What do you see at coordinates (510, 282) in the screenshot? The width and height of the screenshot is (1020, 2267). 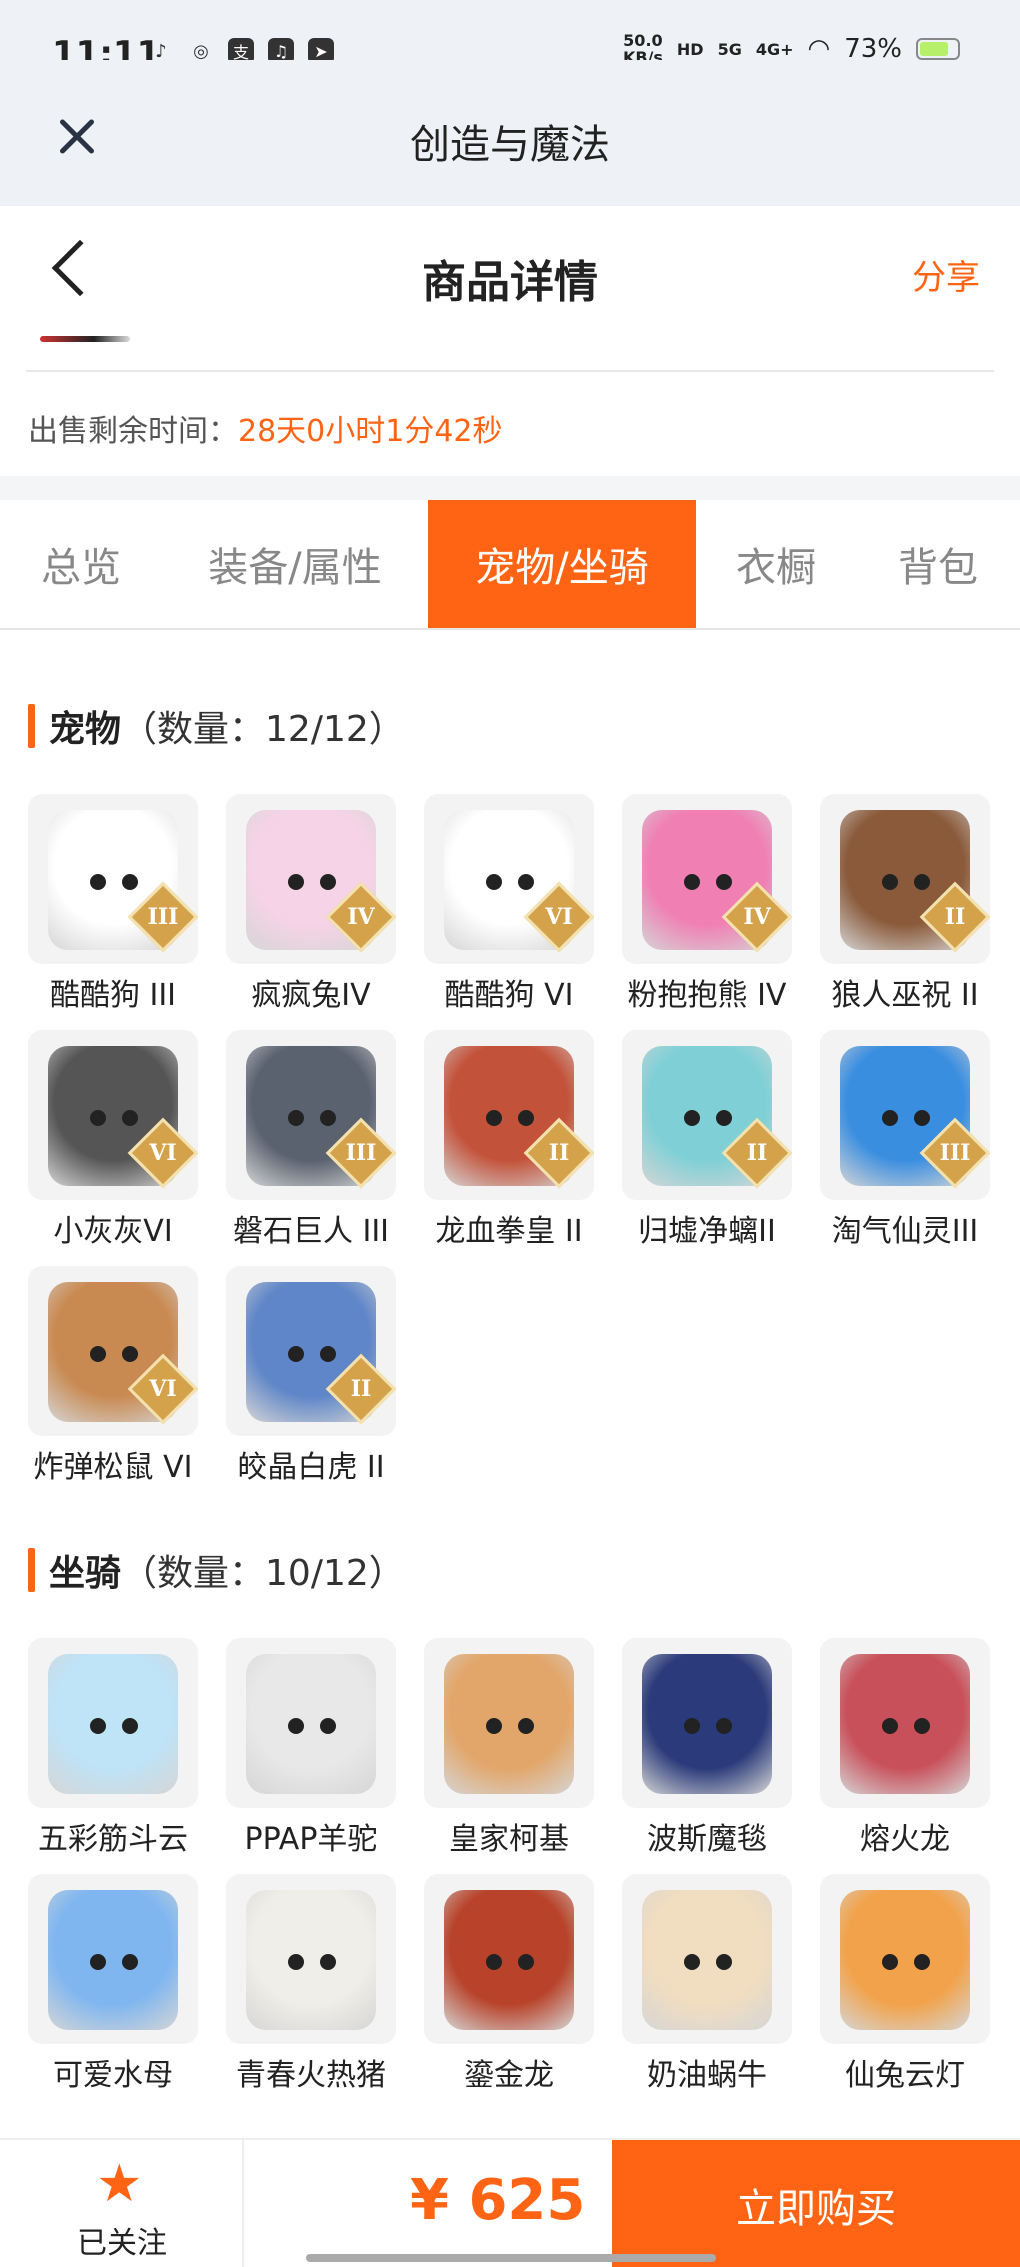 I see `page-title: 商品详情` at bounding box center [510, 282].